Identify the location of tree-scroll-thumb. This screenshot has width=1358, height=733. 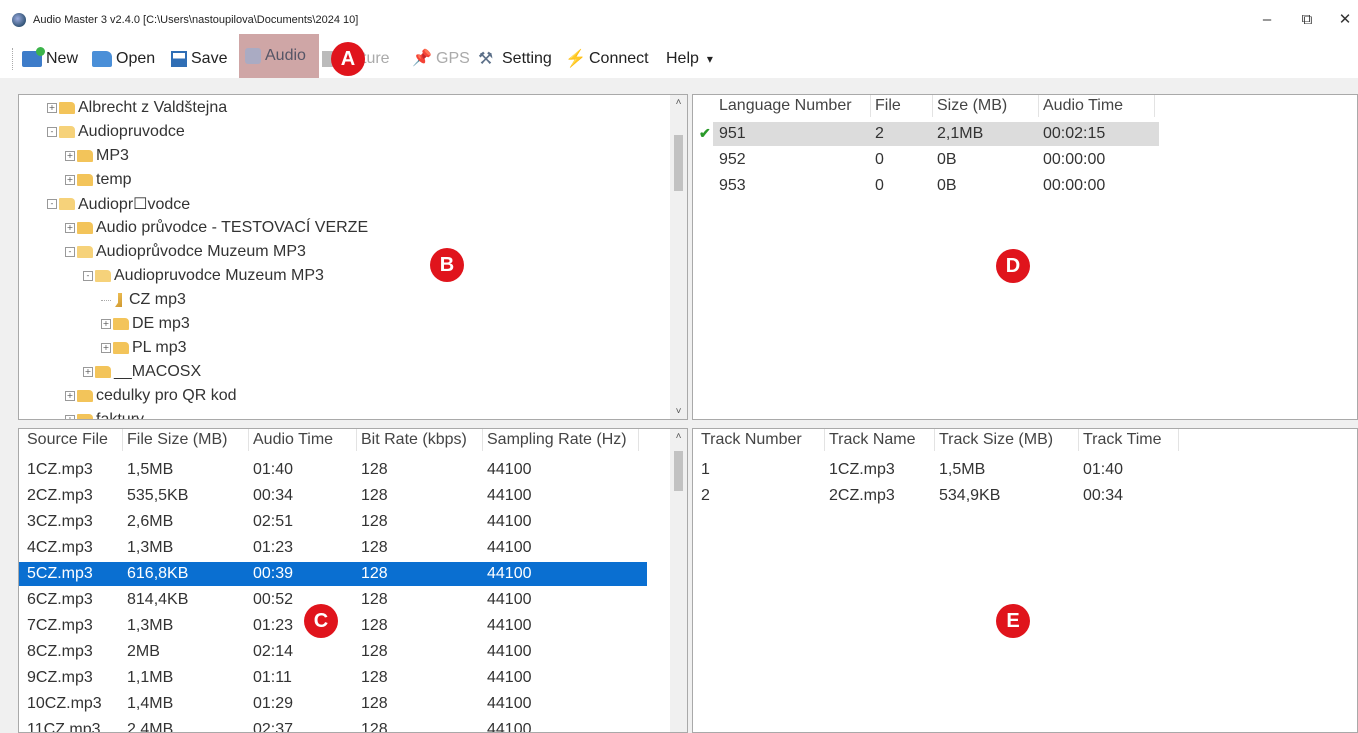
(678, 163).